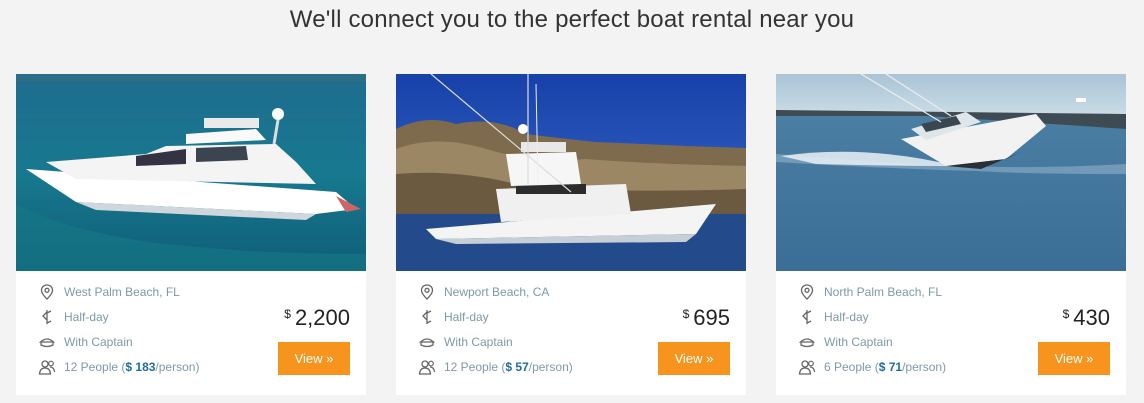  Describe the element at coordinates (517, 367) in the screenshot. I see `per-person-price: $ 57` at that location.